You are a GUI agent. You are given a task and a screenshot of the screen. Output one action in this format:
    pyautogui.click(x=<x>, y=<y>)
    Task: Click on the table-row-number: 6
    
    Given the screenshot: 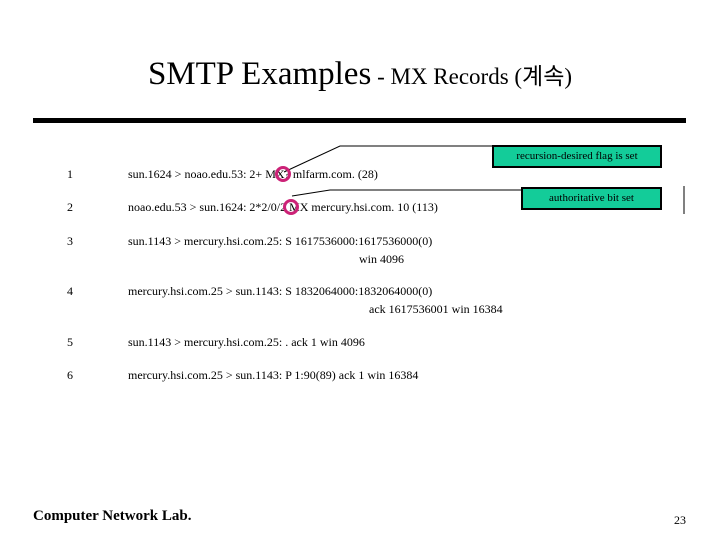 What is the action you would take?
    pyautogui.click(x=70, y=375)
    